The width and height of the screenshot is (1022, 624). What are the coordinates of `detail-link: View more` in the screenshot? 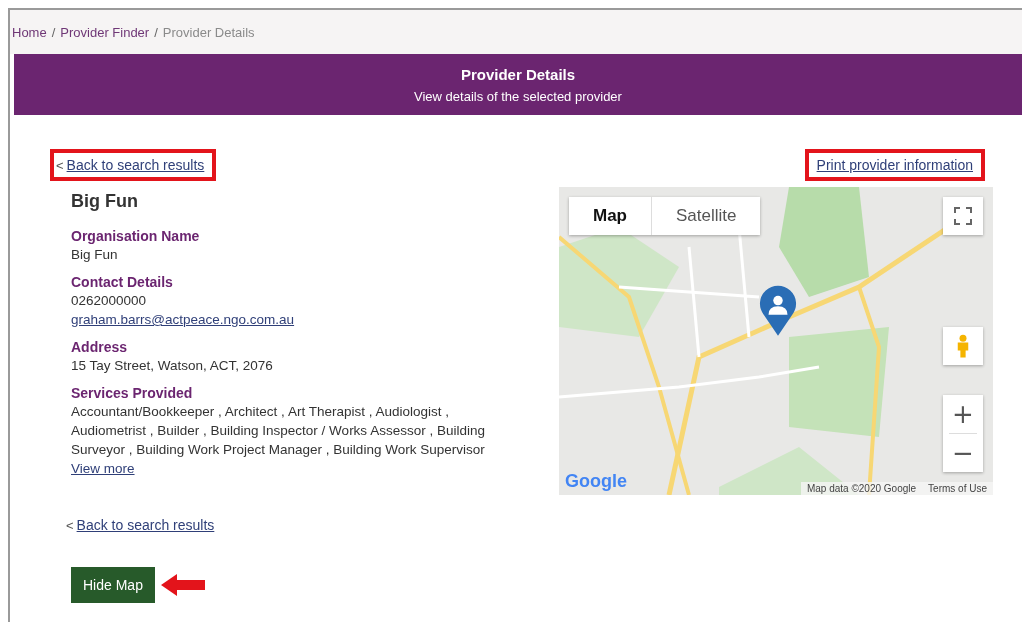 It's located at (103, 468).